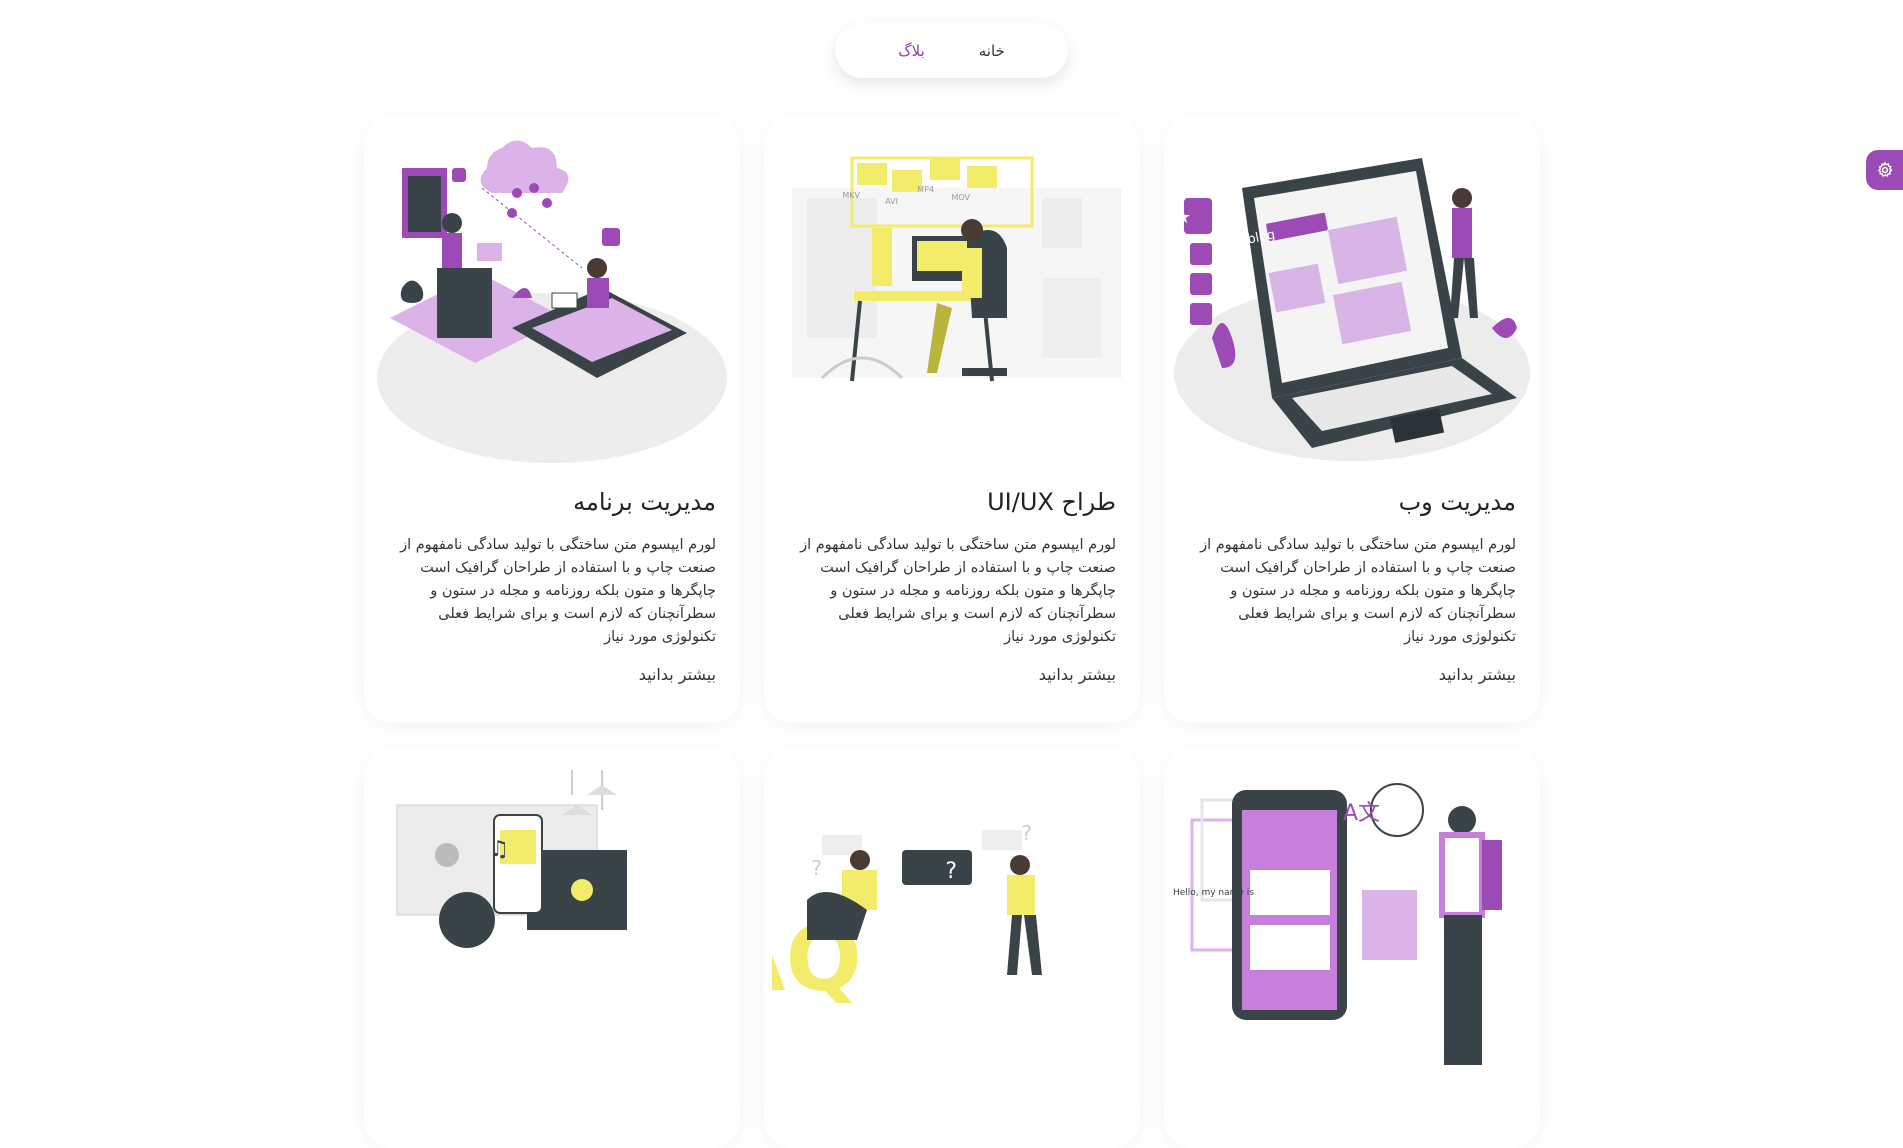 This screenshot has width=1903, height=1148. What do you see at coordinates (851, 195) in the screenshot?
I see `format-label: MKV` at bounding box center [851, 195].